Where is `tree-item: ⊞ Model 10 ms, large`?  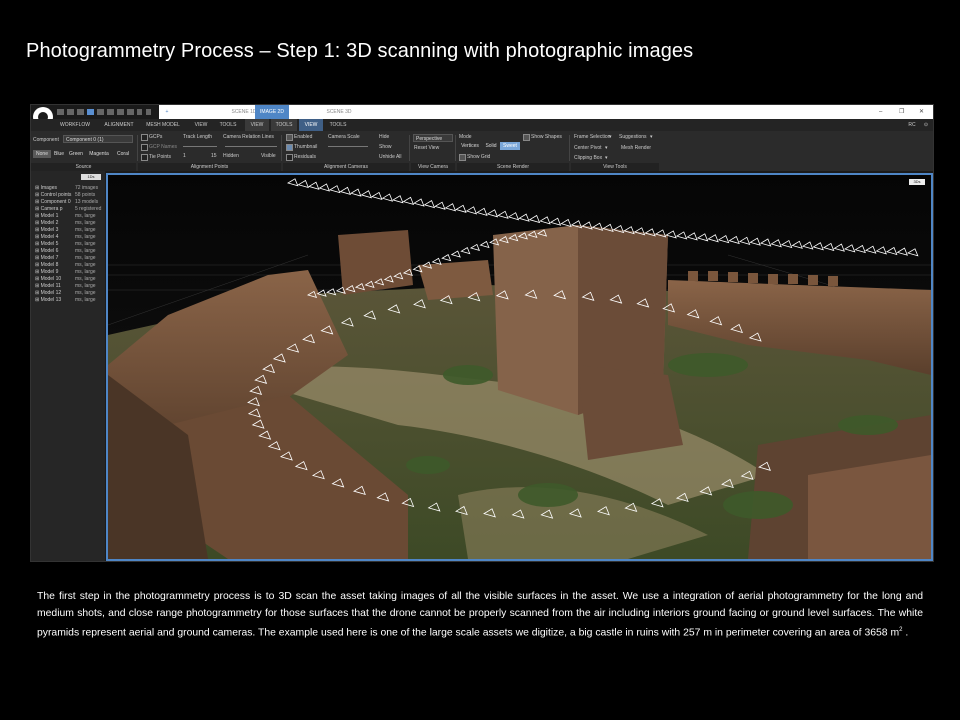 tree-item: ⊞ Model 10 ms, large is located at coordinates (70, 279).